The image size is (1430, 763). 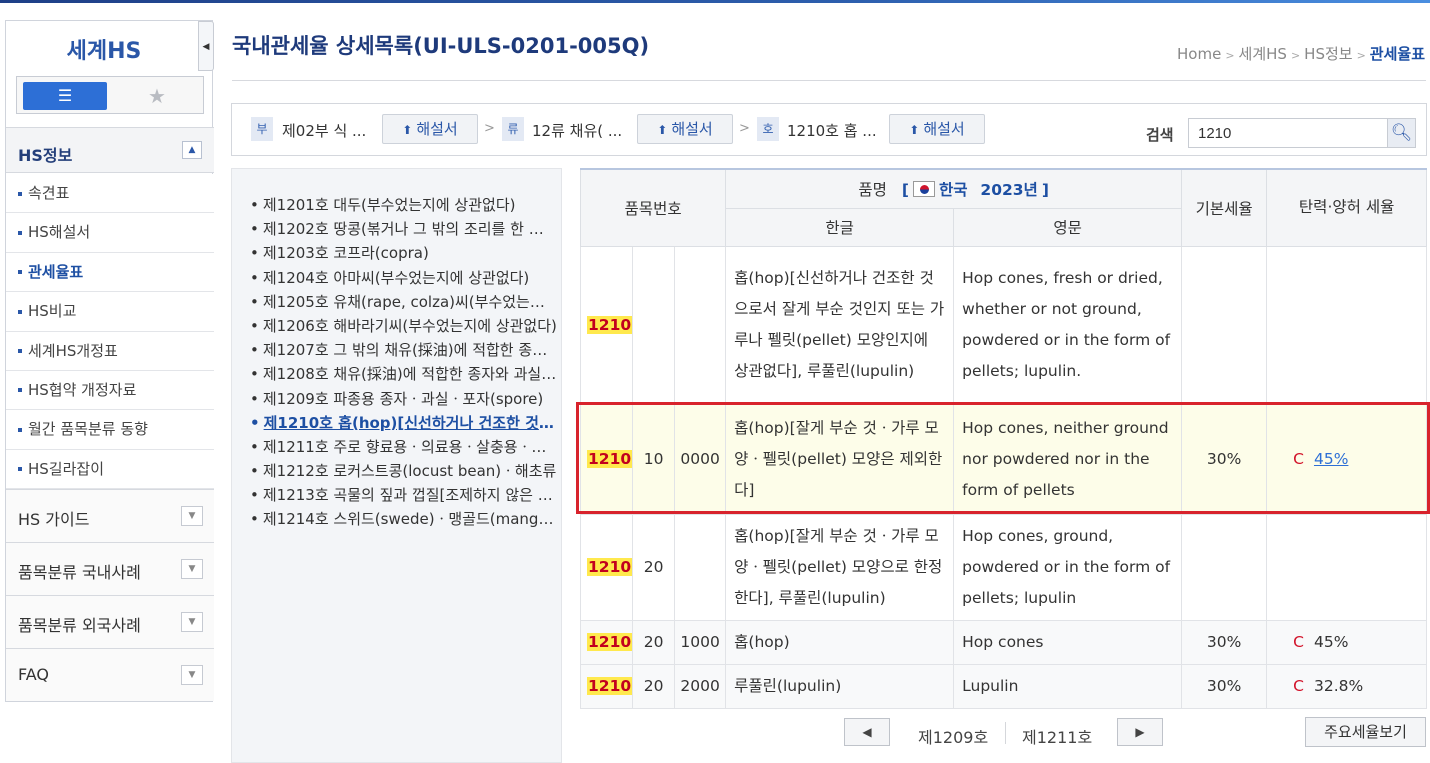 I want to click on sidebar-item-hs-compare: HS비교, so click(x=110, y=312).